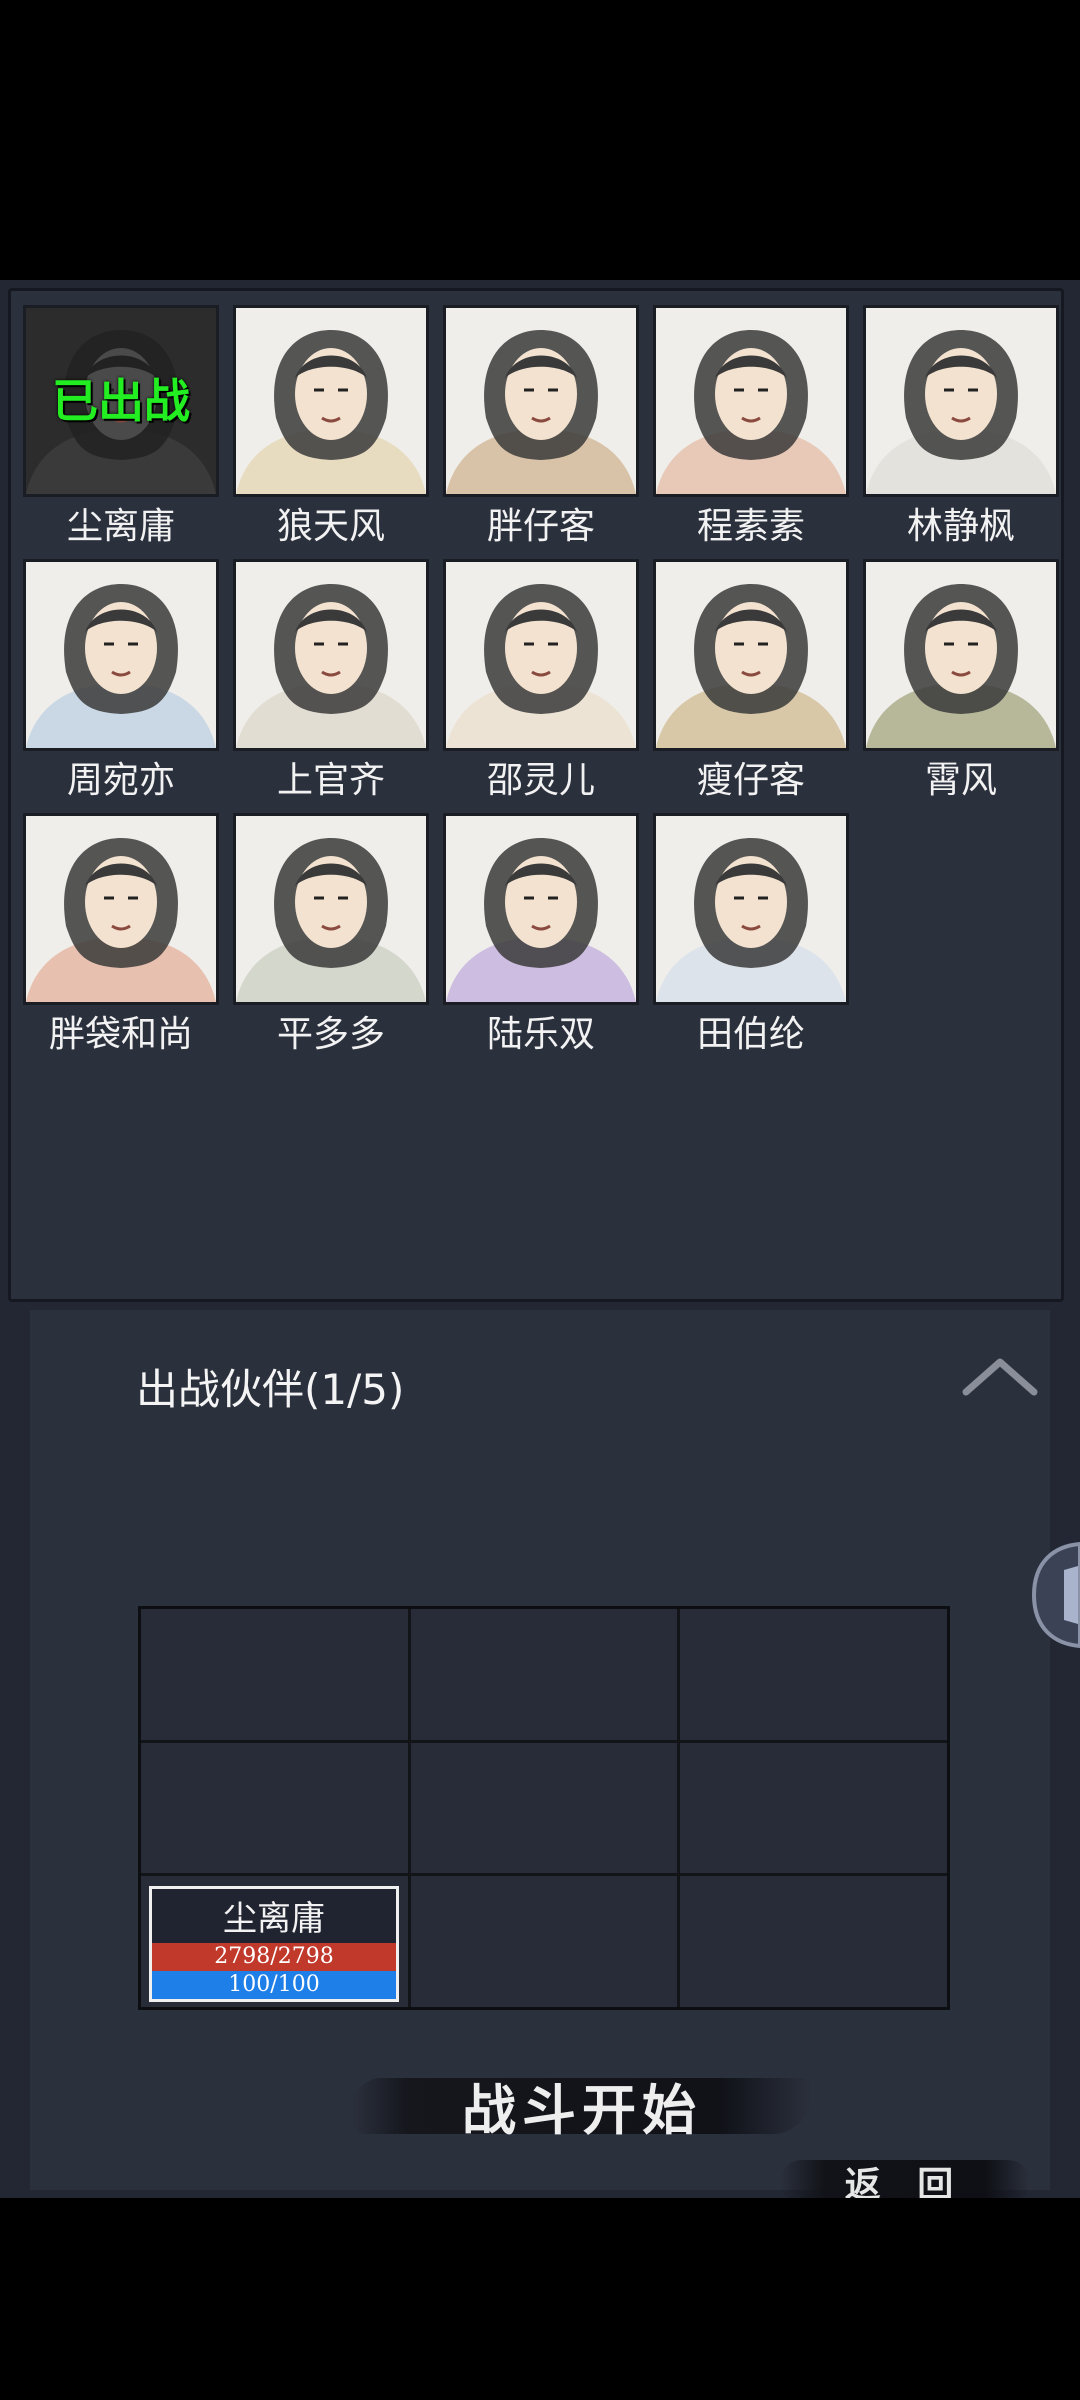  I want to click on hero-card: 上官齐, so click(331, 685).